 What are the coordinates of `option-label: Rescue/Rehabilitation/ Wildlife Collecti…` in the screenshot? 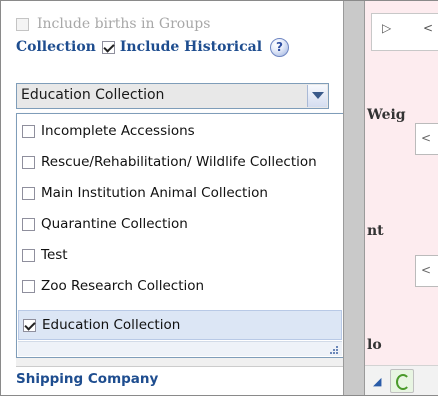 It's located at (179, 162).